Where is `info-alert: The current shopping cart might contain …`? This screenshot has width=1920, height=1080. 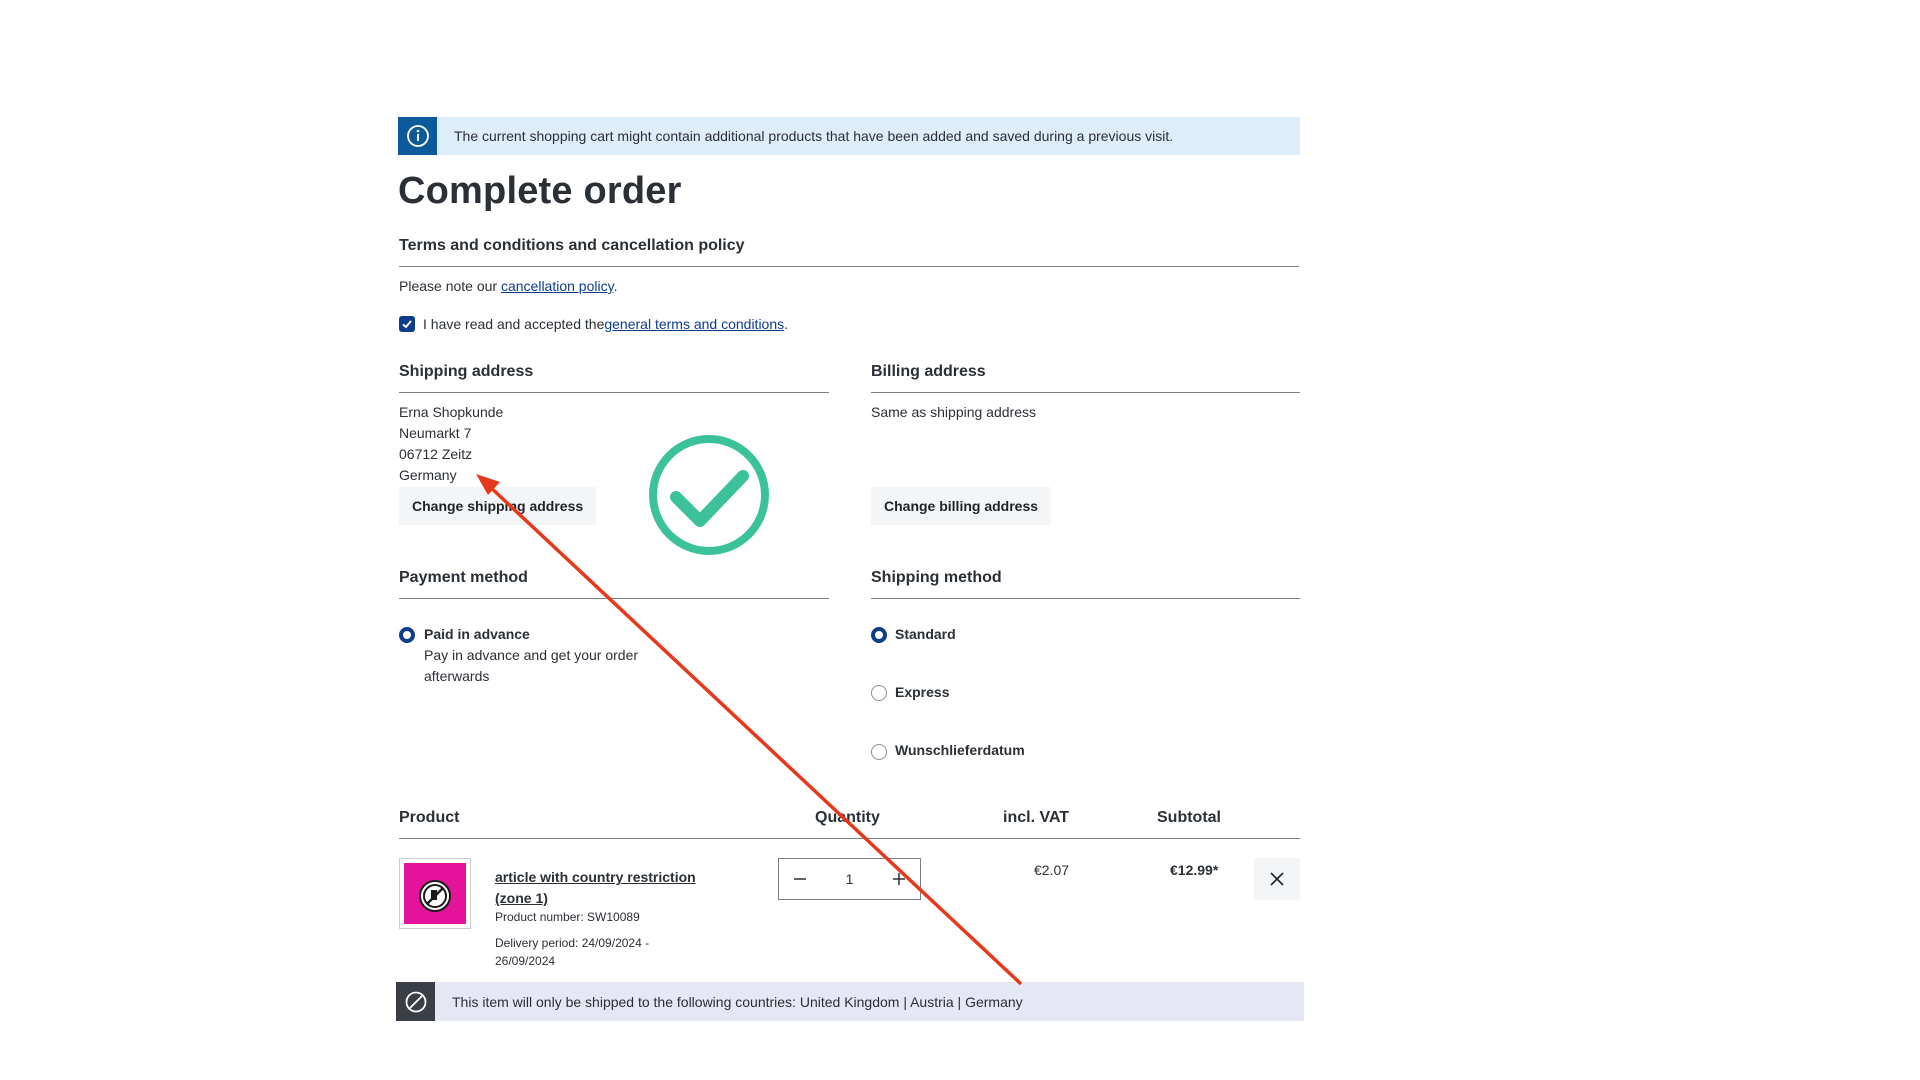 info-alert: The current shopping cart might contain … is located at coordinates (849, 136).